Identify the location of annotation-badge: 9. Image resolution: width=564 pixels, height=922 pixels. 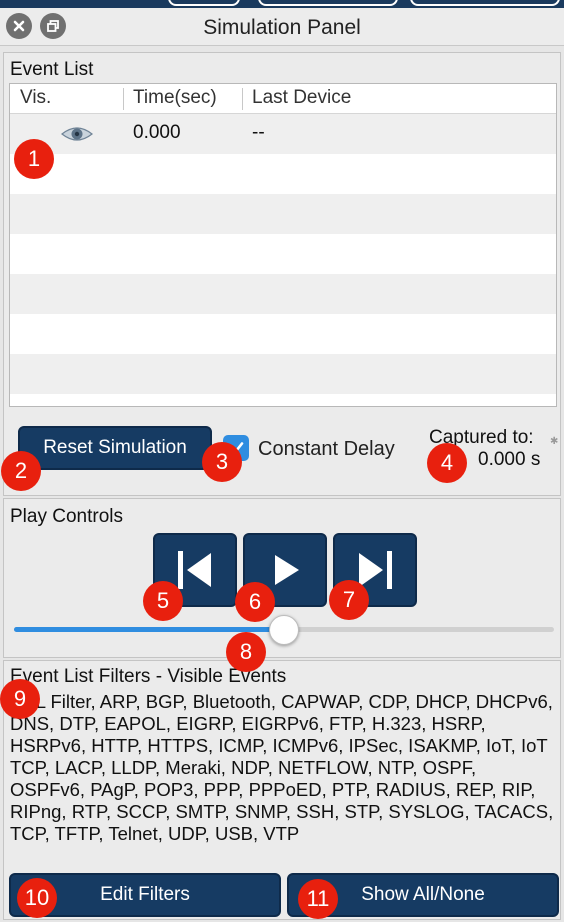
(20, 699).